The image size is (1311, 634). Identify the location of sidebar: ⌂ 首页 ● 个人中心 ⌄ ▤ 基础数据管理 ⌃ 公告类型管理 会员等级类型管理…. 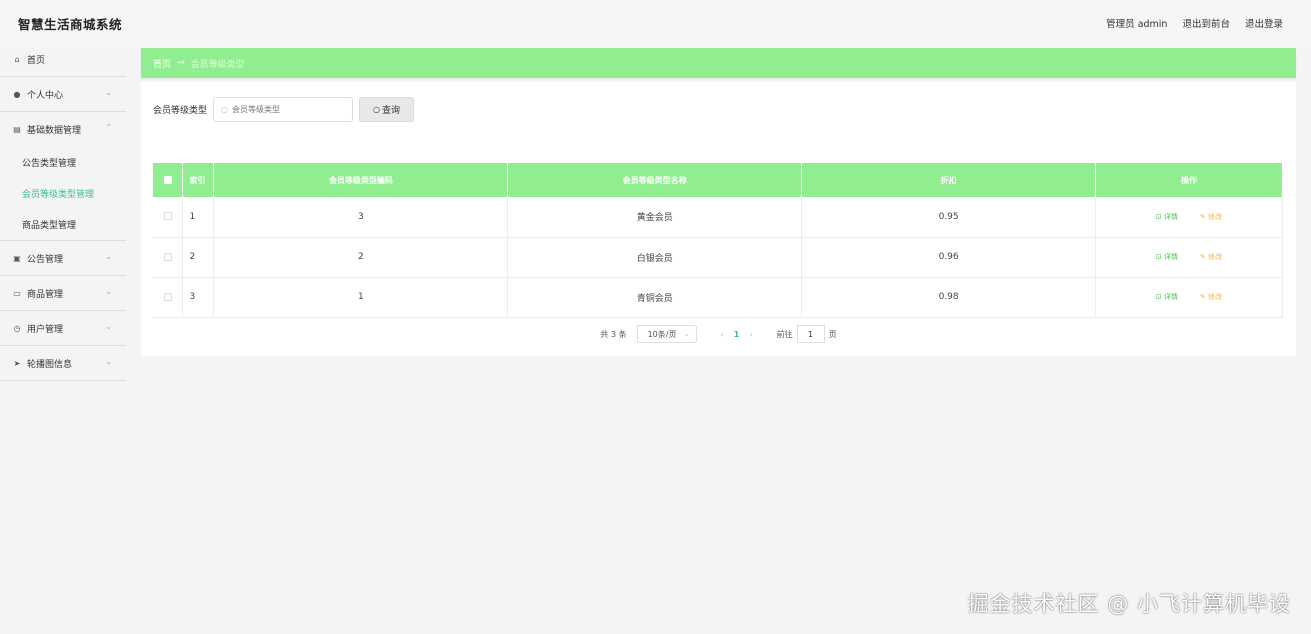
(63, 212).